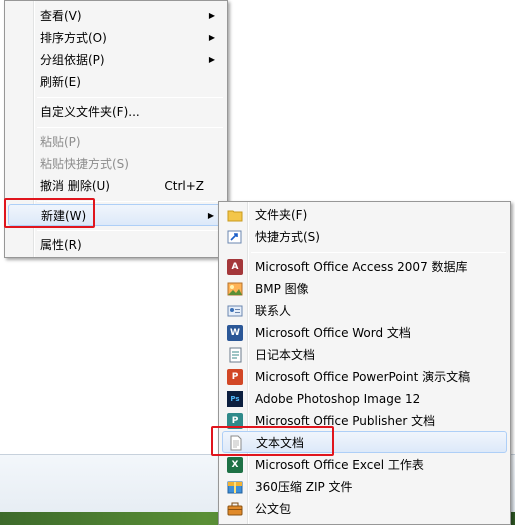 The width and height of the screenshot is (515, 525). Describe the element at coordinates (364, 237) in the screenshot. I see `submenu-item-shortcut: 快捷方式(S)` at that location.